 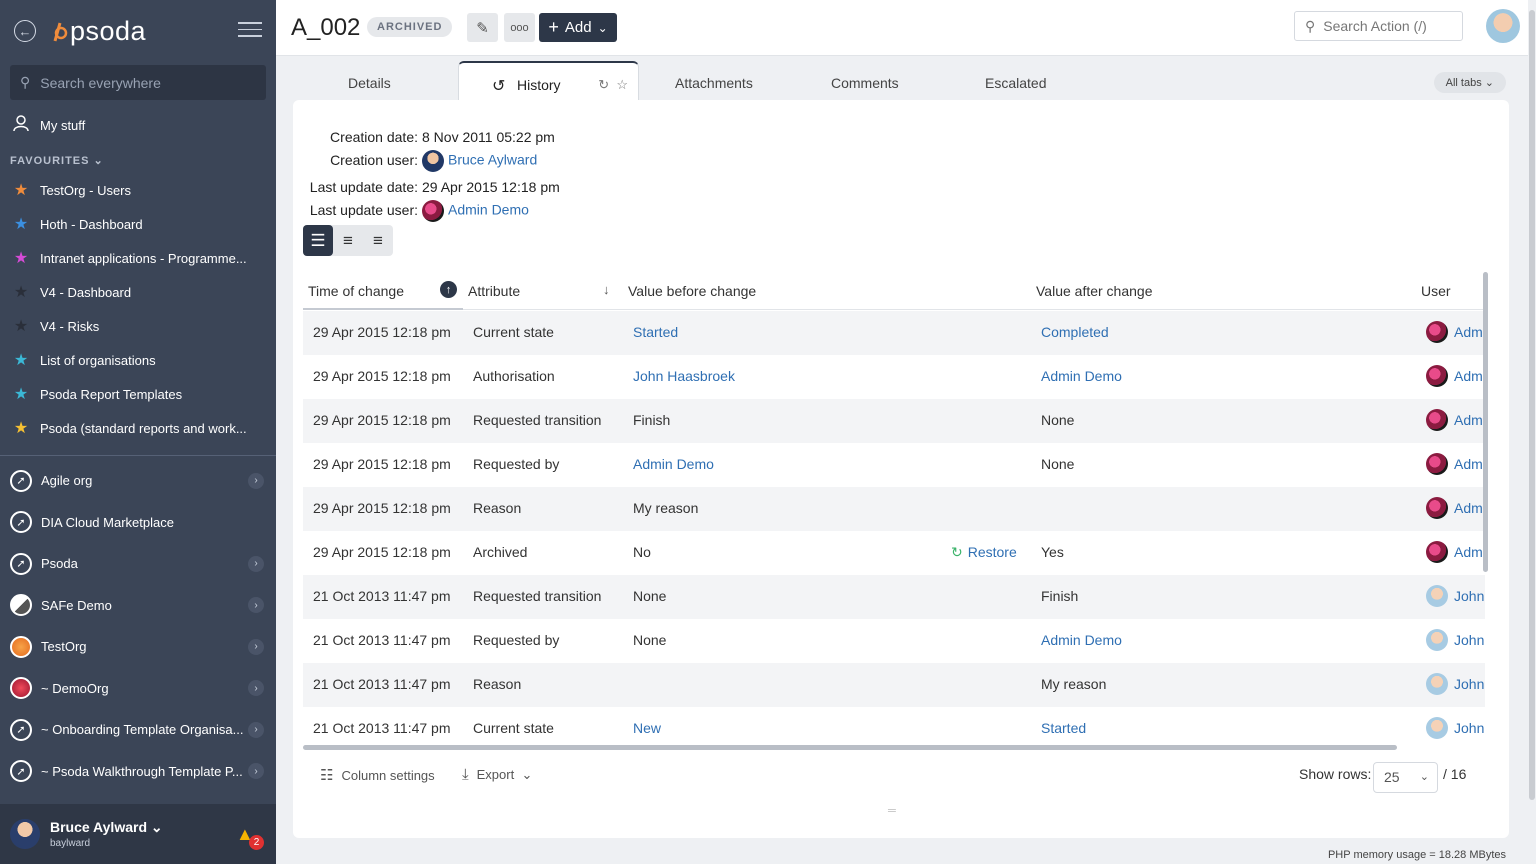 What do you see at coordinates (138, 834) in the screenshot?
I see `sidebar-user: Bruce Aylward ⌄ baylward ▲ 2` at bounding box center [138, 834].